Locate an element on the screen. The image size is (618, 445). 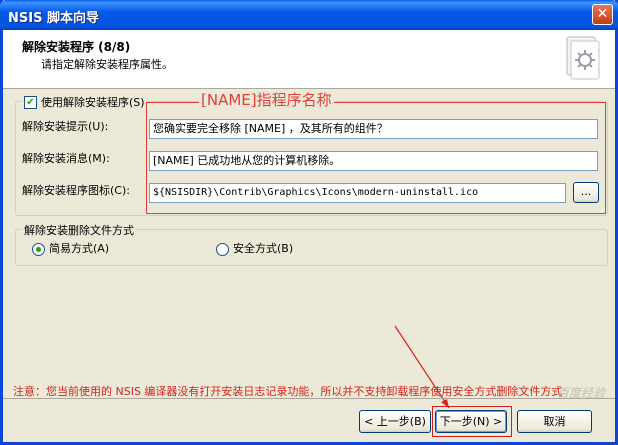
page-subtitle: 请指定解除安装程序属性。 is located at coordinates (107, 64).